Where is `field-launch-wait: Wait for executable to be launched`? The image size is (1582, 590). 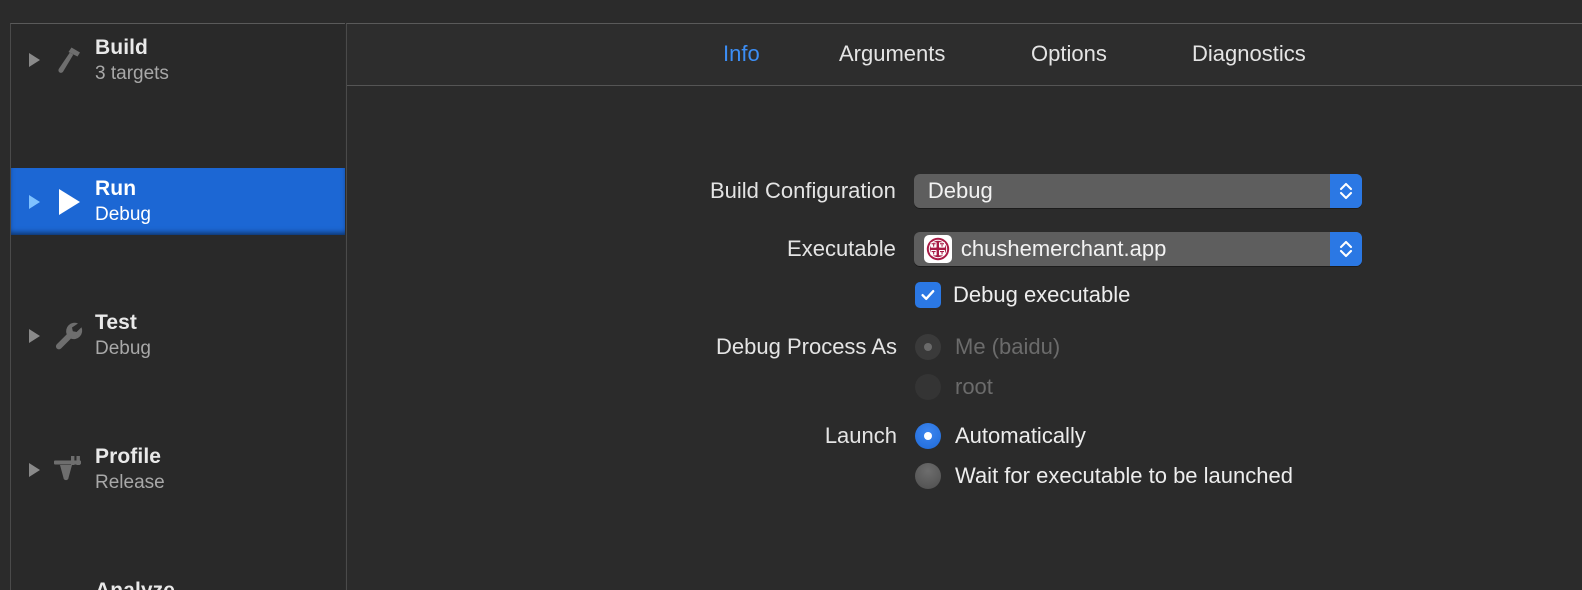
field-launch-wait: Wait for executable to be launched is located at coordinates (1104, 476).